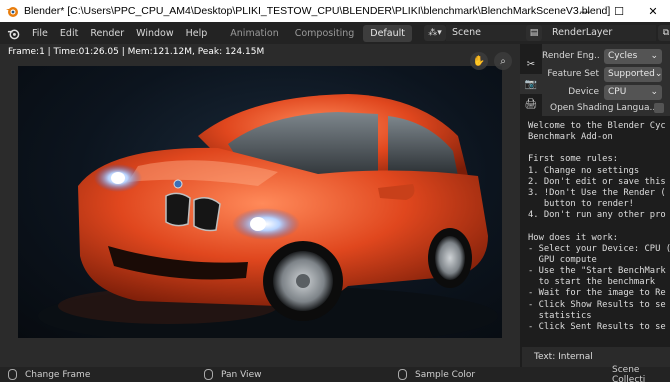  What do you see at coordinates (531, 84) in the screenshot?
I see `render-properties-icon: 📷` at bounding box center [531, 84].